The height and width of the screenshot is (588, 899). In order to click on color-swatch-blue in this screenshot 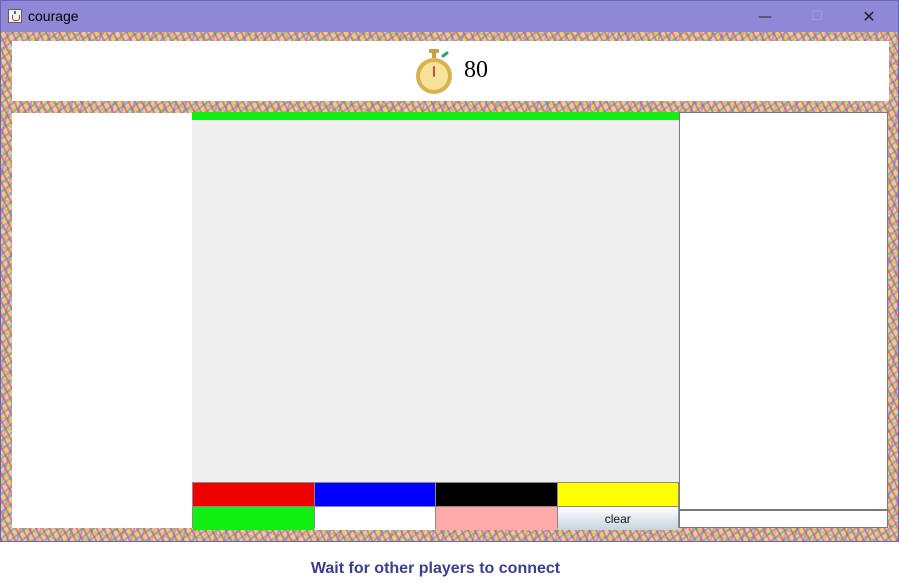, I will do `click(374, 494)`.